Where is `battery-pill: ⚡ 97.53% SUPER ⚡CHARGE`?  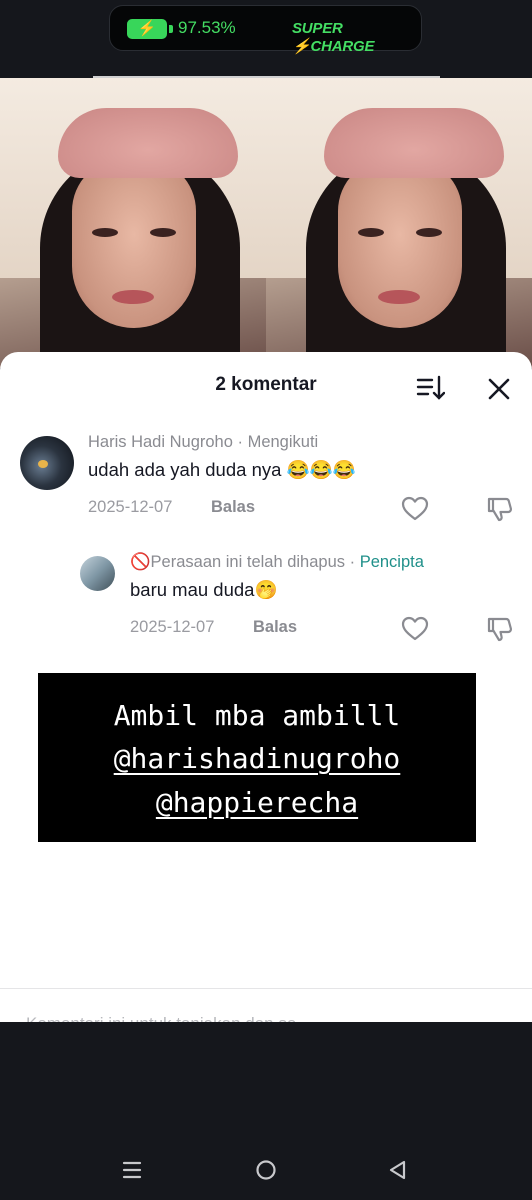 battery-pill: ⚡ 97.53% SUPER ⚡CHARGE is located at coordinates (265, 30).